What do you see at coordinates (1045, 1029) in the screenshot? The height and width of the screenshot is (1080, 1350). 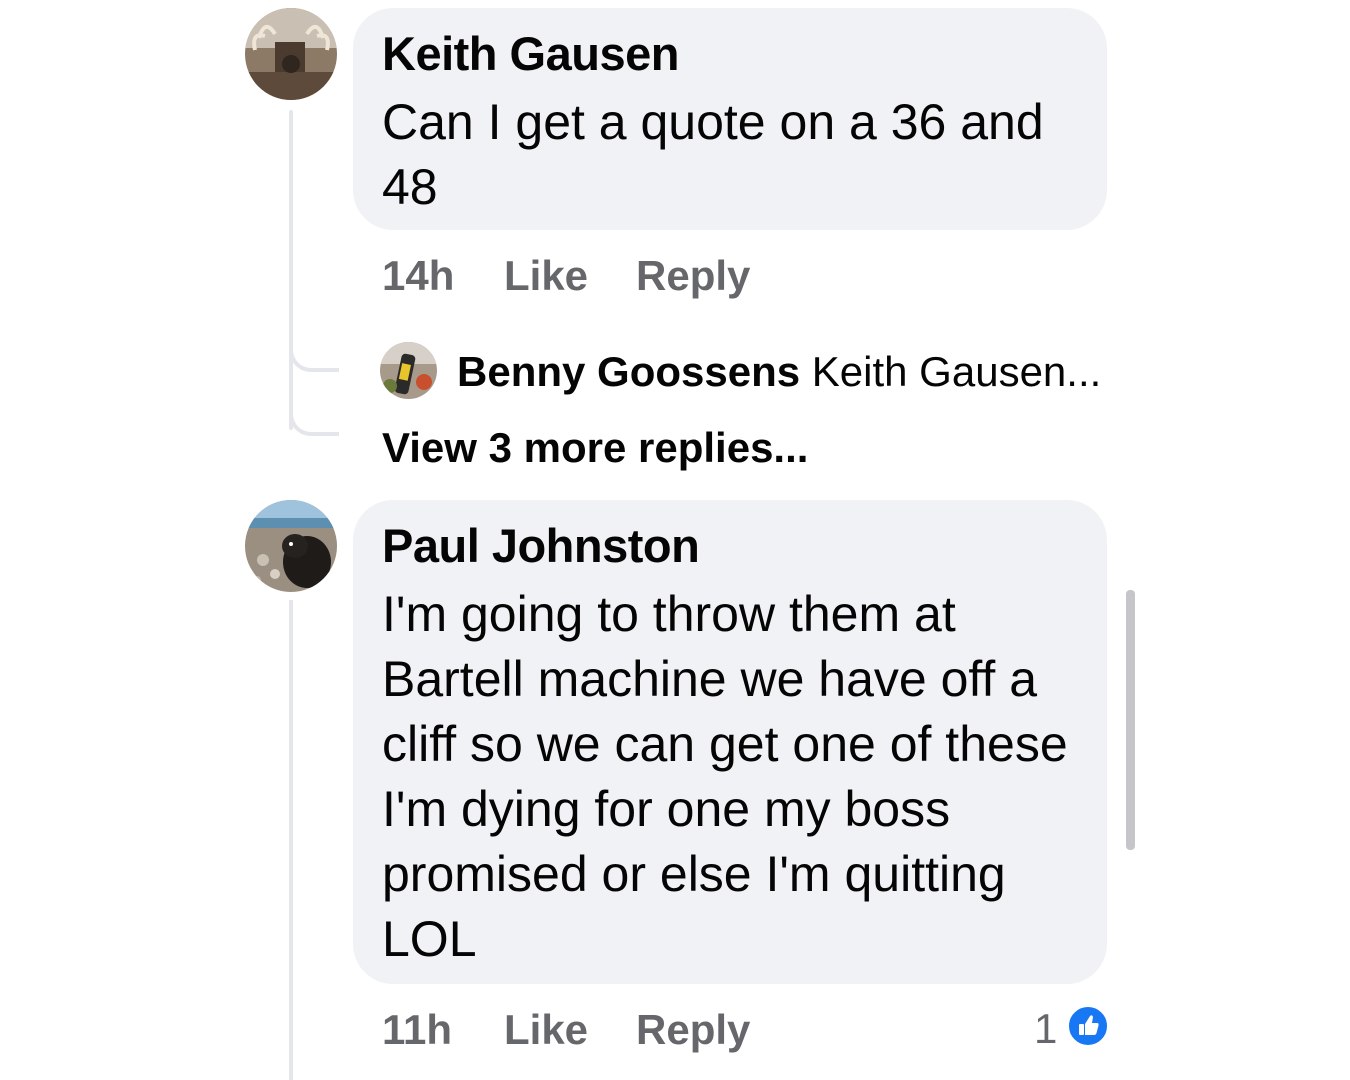 I see `reaction-count: 1` at bounding box center [1045, 1029].